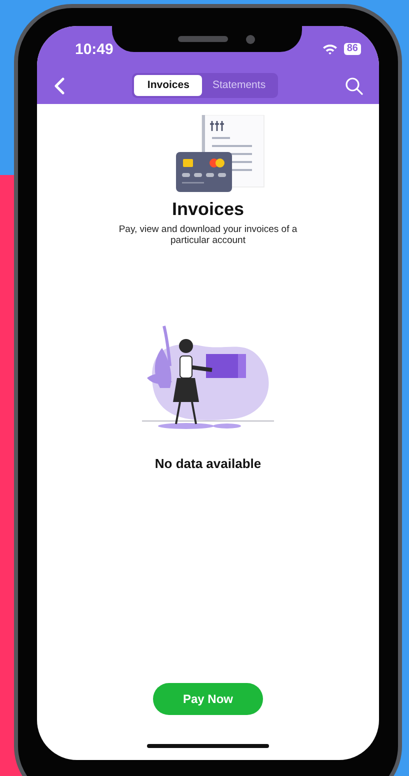  Describe the element at coordinates (59, 85) in the screenshot. I see `back-icon` at that location.